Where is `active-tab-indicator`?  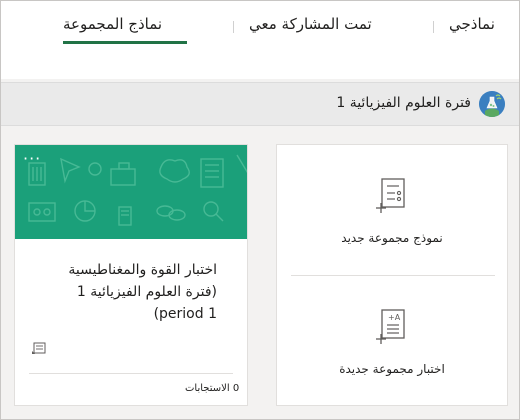
active-tab-indicator is located at coordinates (125, 42).